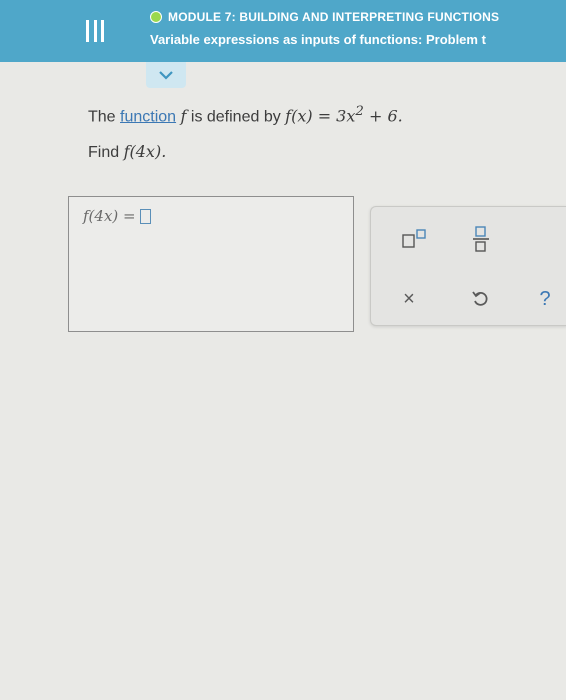 The height and width of the screenshot is (700, 566). What do you see at coordinates (545, 299) in the screenshot?
I see `help-button: ?` at bounding box center [545, 299].